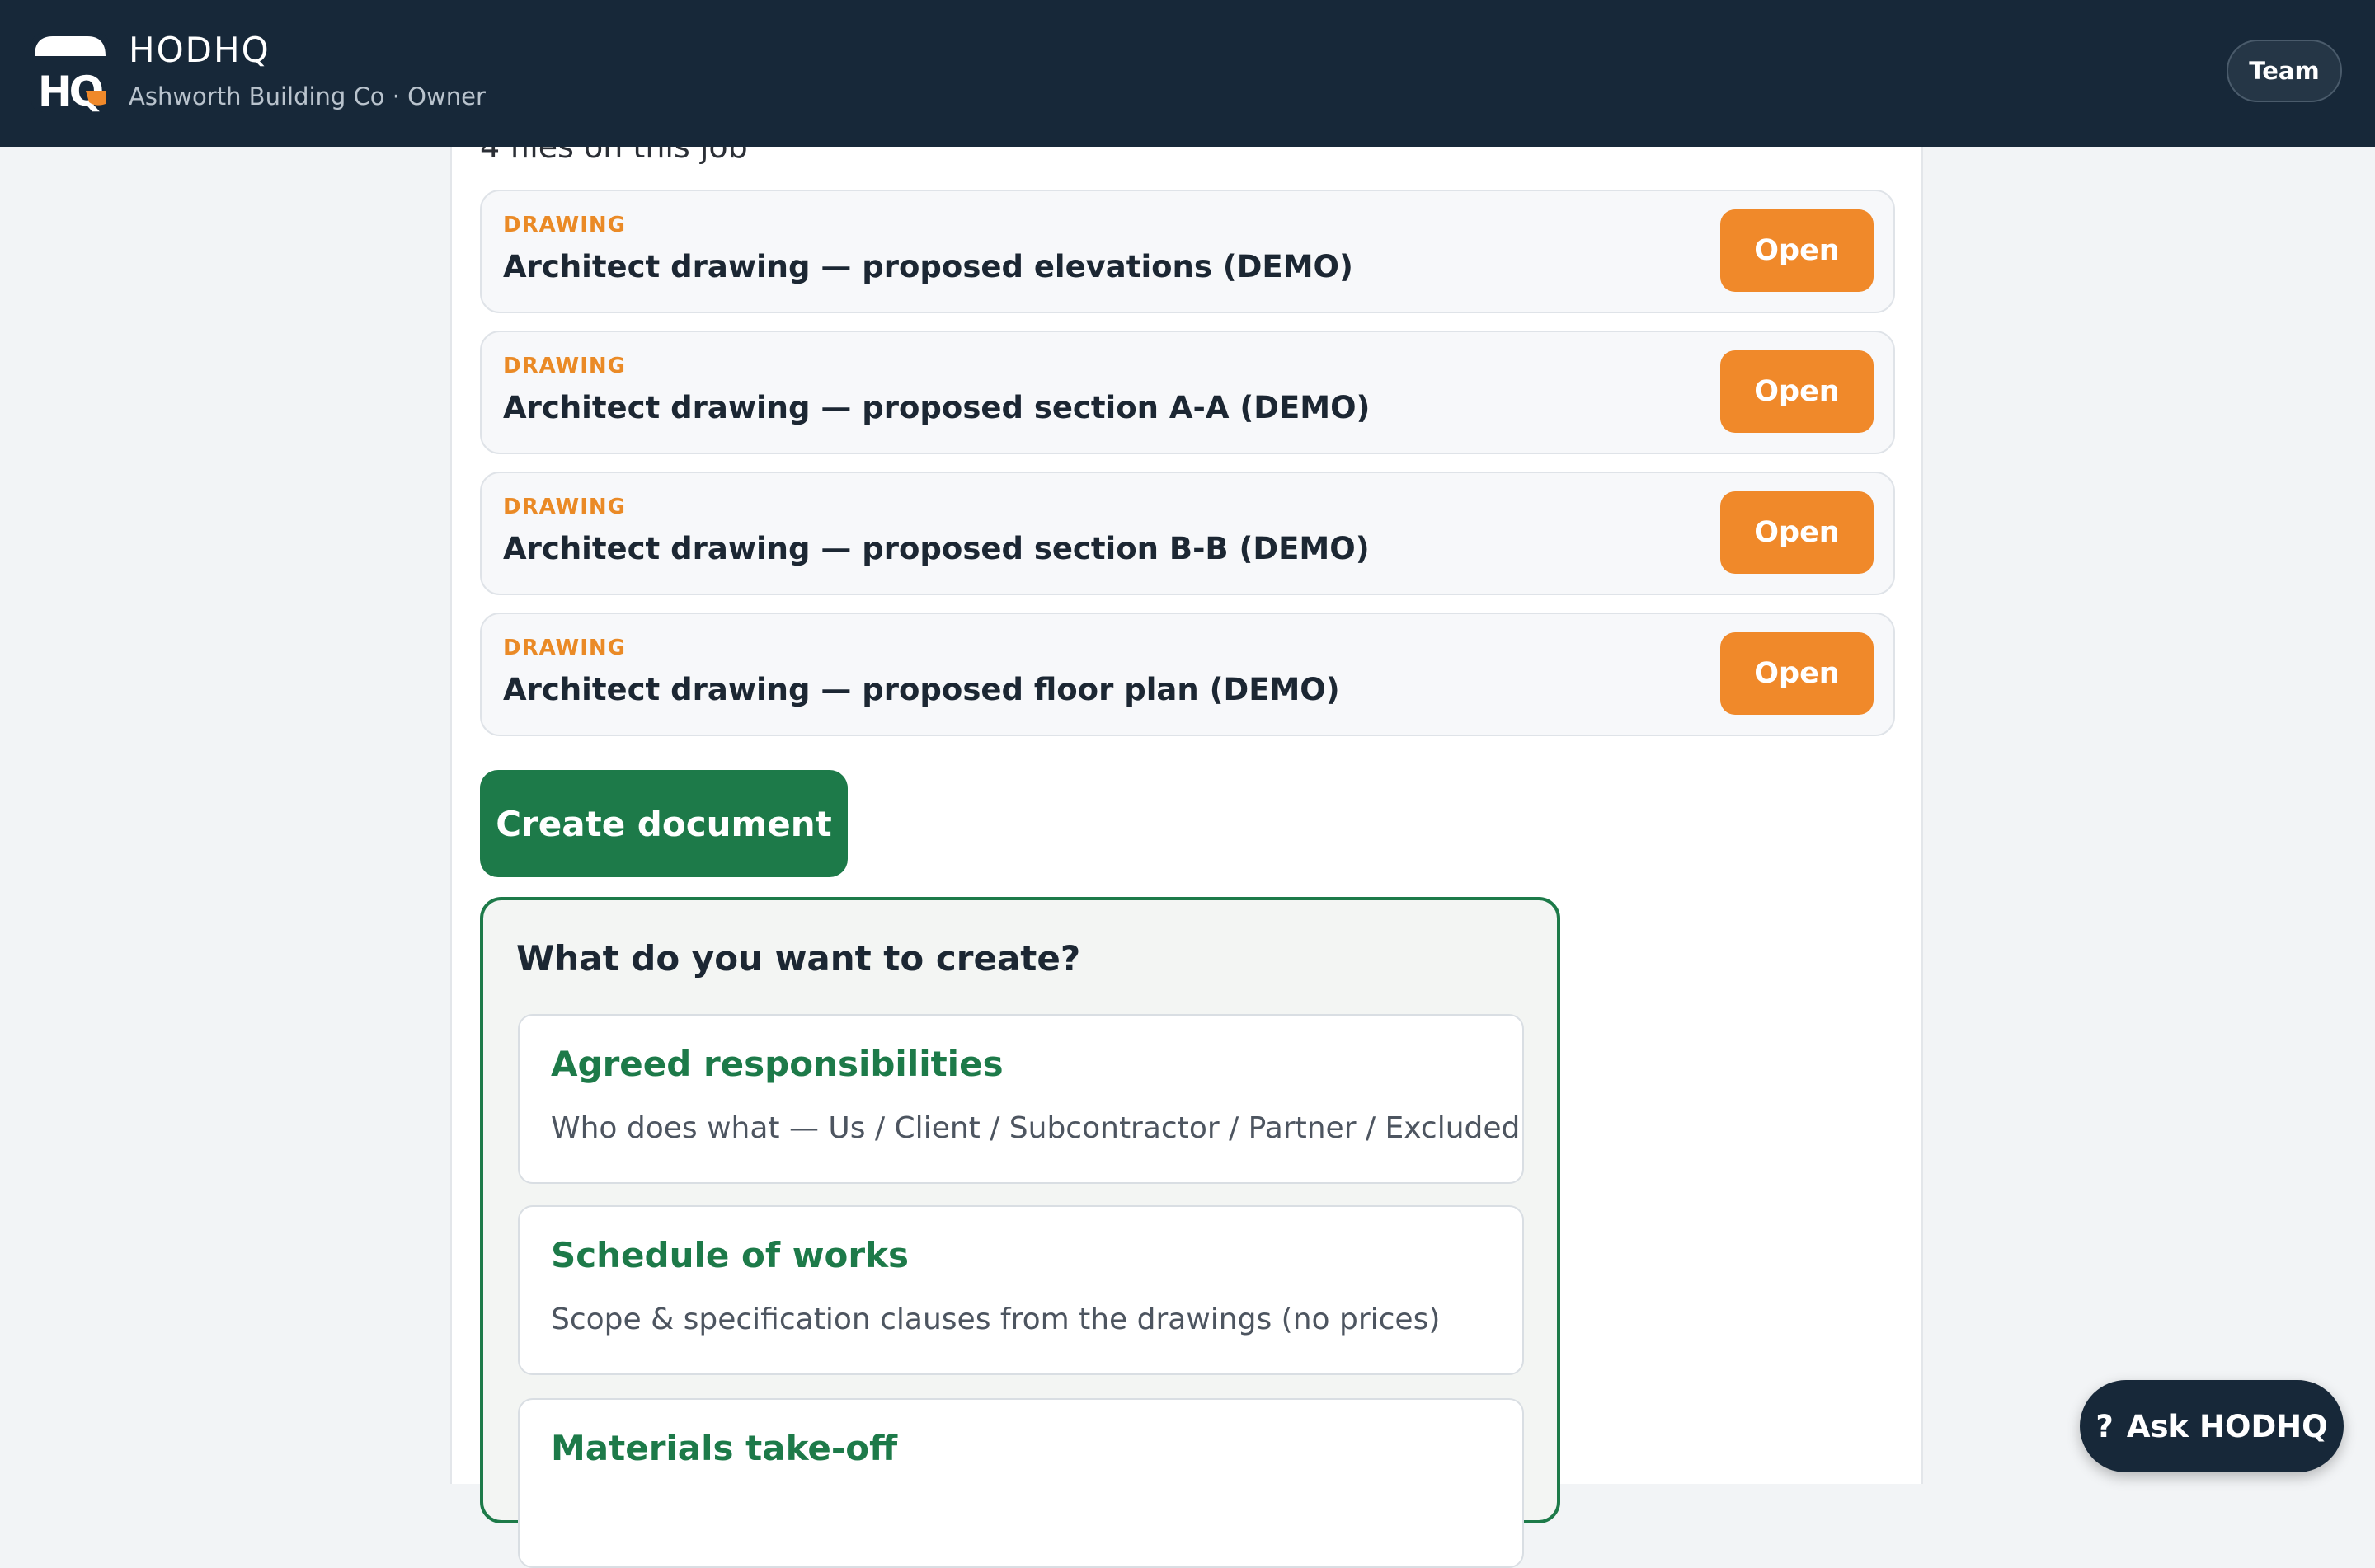 The height and width of the screenshot is (1568, 2375). What do you see at coordinates (70, 90) in the screenshot?
I see `logo-text: HQ` at bounding box center [70, 90].